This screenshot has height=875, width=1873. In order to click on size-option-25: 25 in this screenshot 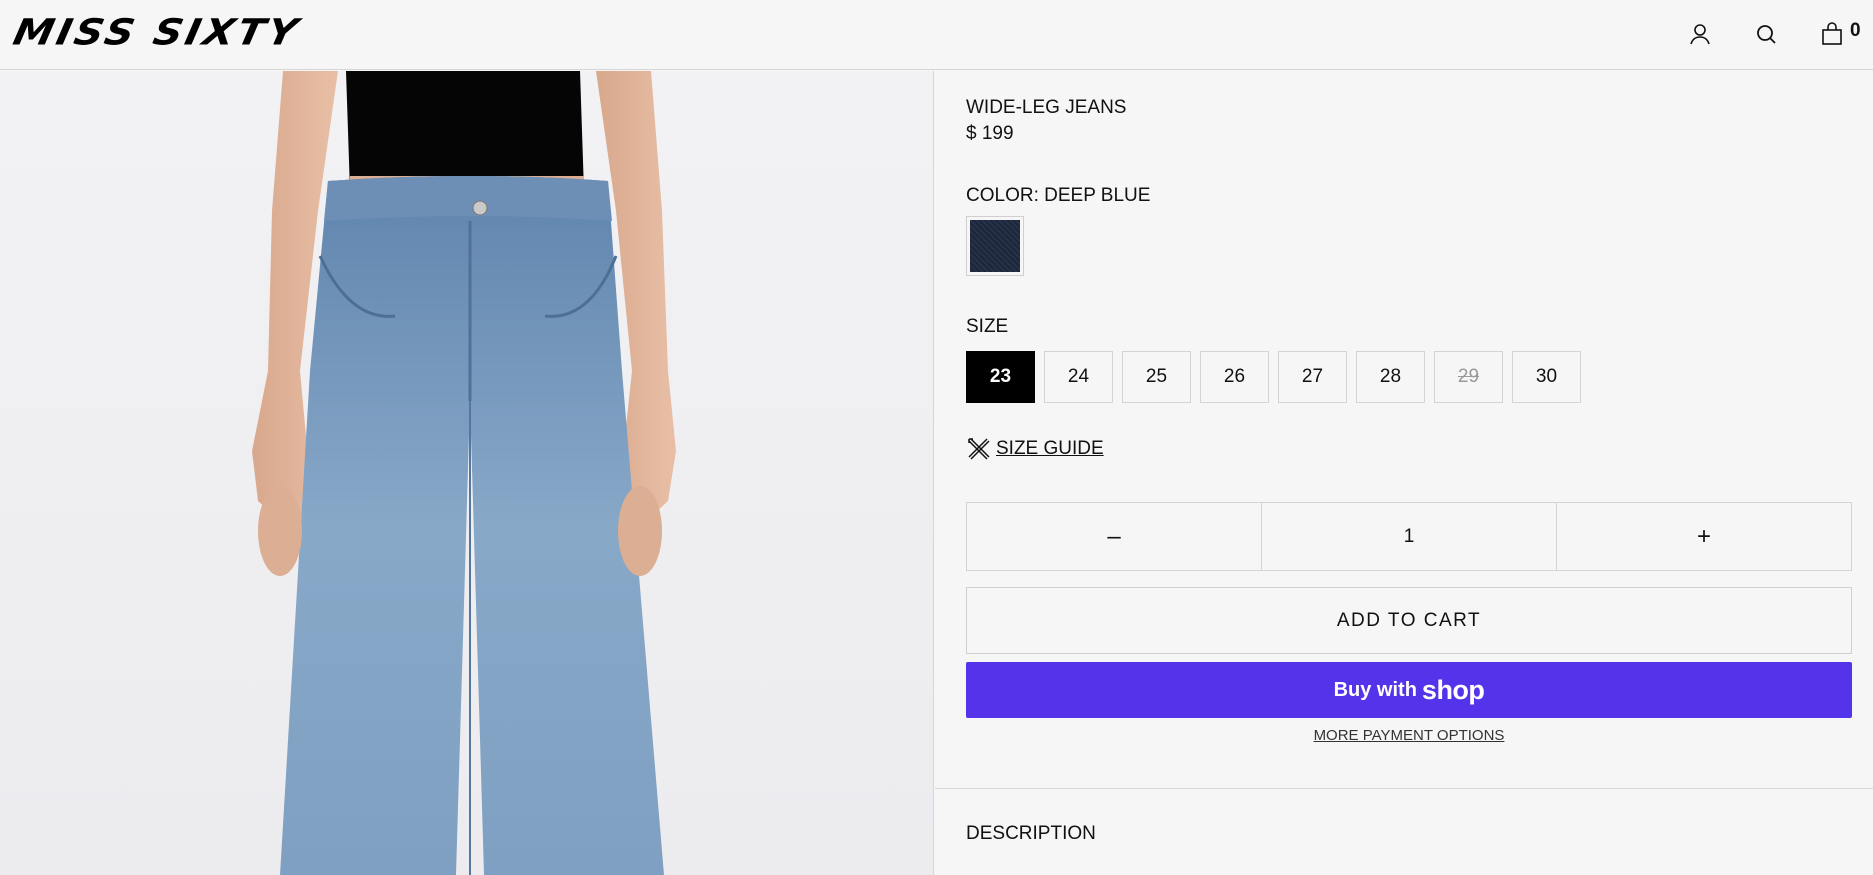, I will do `click(1156, 377)`.